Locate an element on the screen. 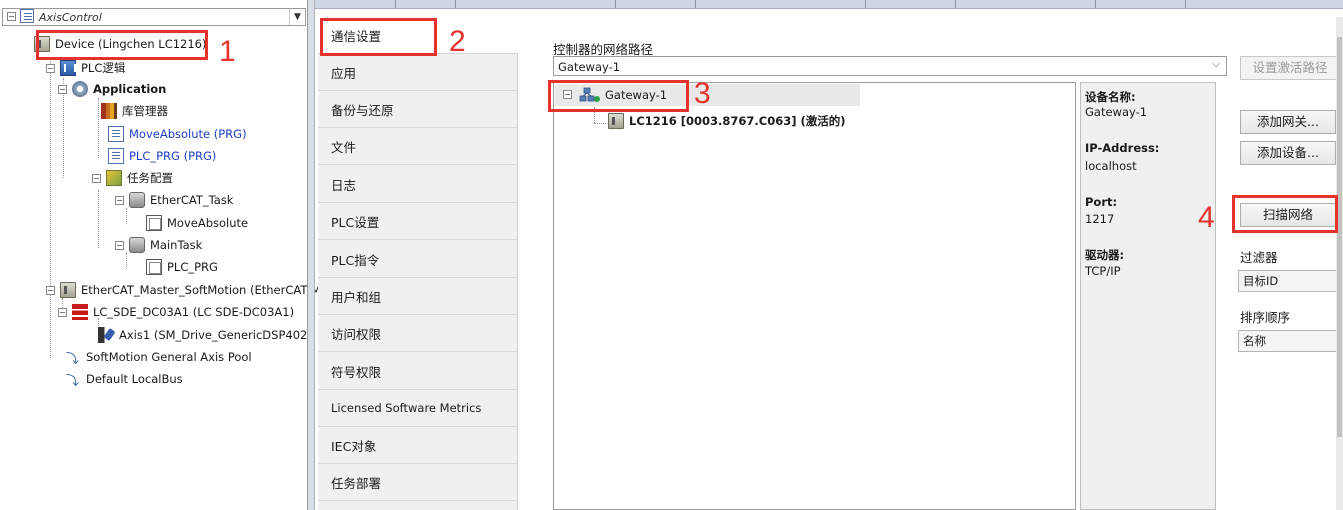 The width and height of the screenshot is (1343, 510). device-name-value: Gateway-1 is located at coordinates (1116, 112).